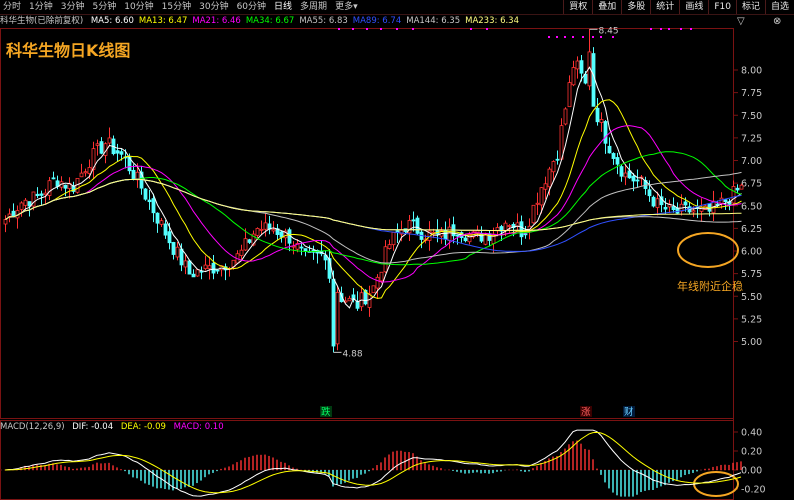 This screenshot has height=500, width=794. Describe the element at coordinates (751, 274) in the screenshot. I see `y-tick-label: 5.75` at that location.